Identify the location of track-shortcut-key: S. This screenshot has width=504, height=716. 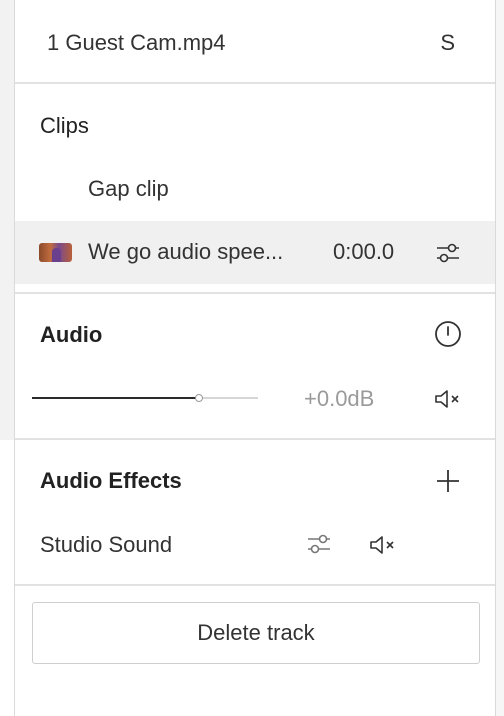
(447, 42).